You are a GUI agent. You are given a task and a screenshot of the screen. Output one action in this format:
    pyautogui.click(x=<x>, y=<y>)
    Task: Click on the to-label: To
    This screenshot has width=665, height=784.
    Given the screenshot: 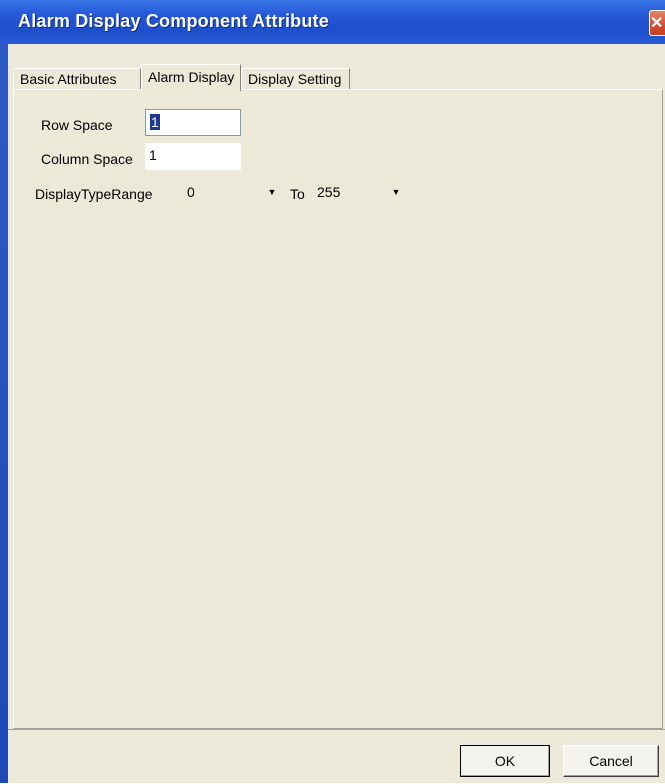 What is the action you would take?
    pyautogui.click(x=297, y=194)
    